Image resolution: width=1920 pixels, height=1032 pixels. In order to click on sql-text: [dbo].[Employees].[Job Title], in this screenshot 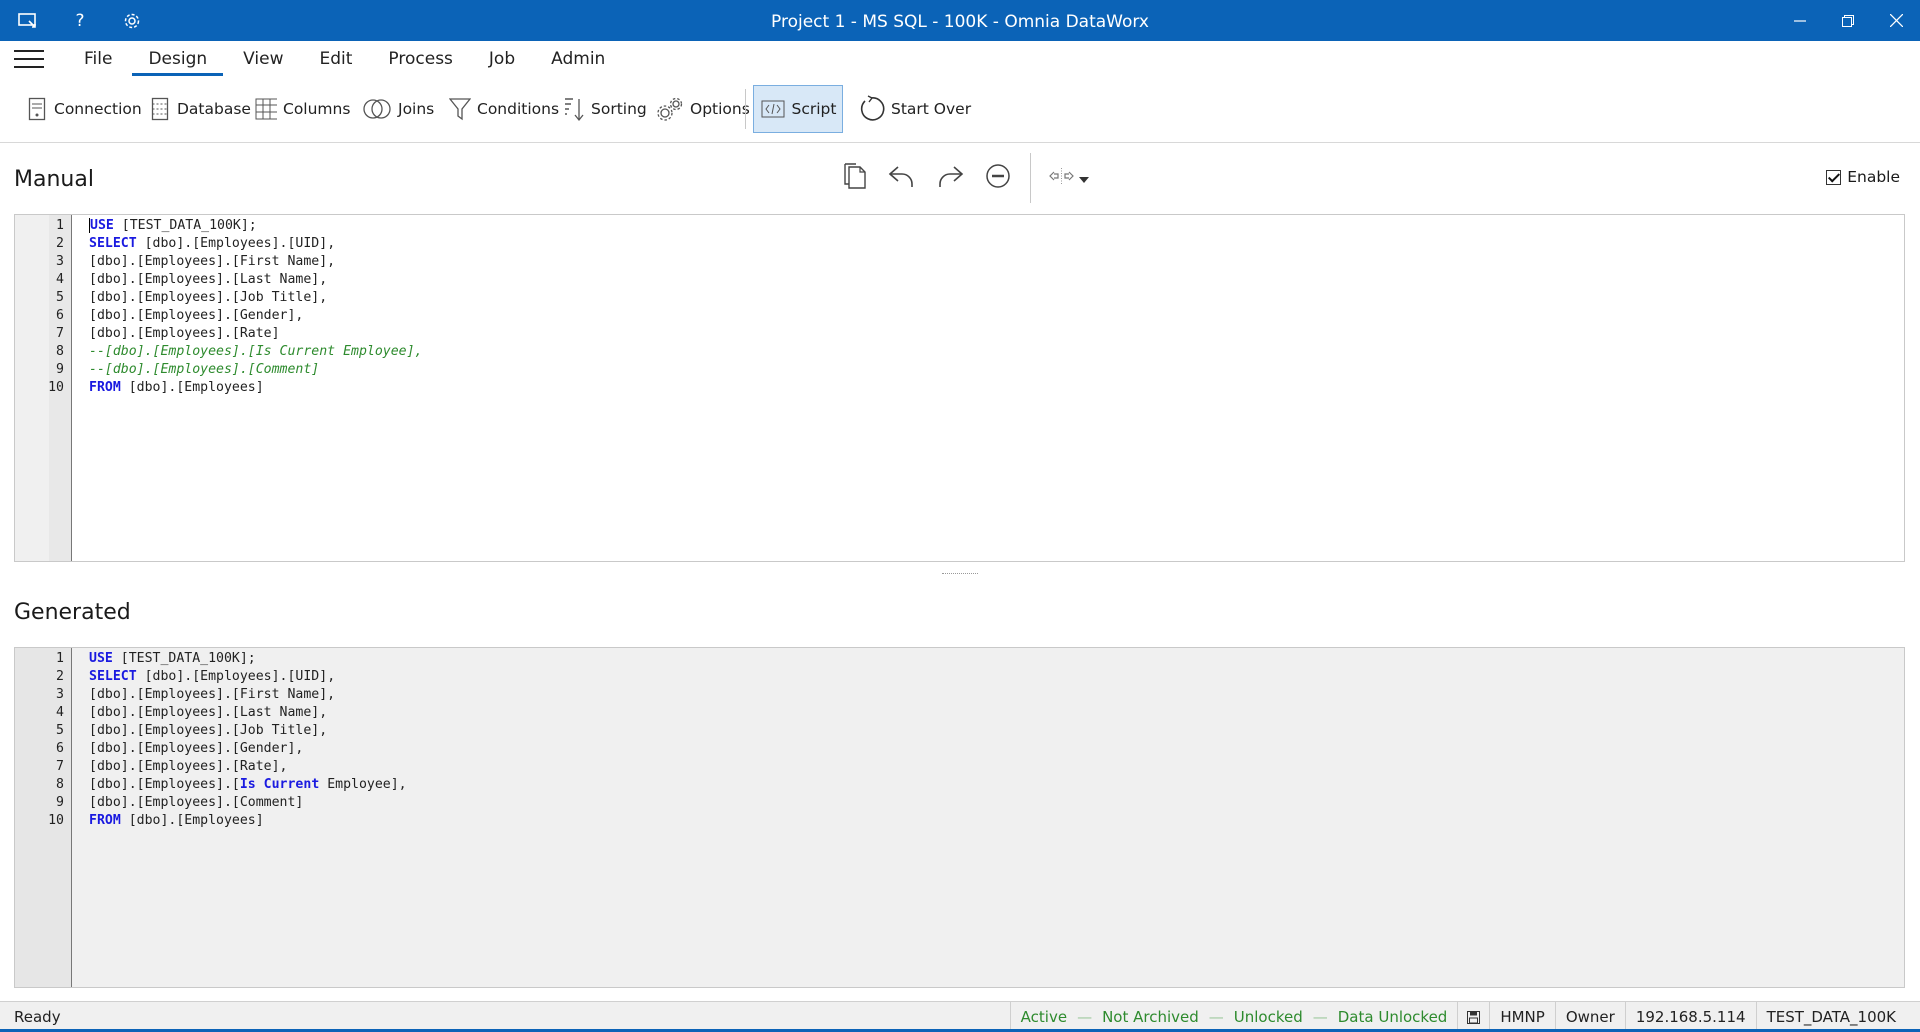, I will do `click(208, 730)`.